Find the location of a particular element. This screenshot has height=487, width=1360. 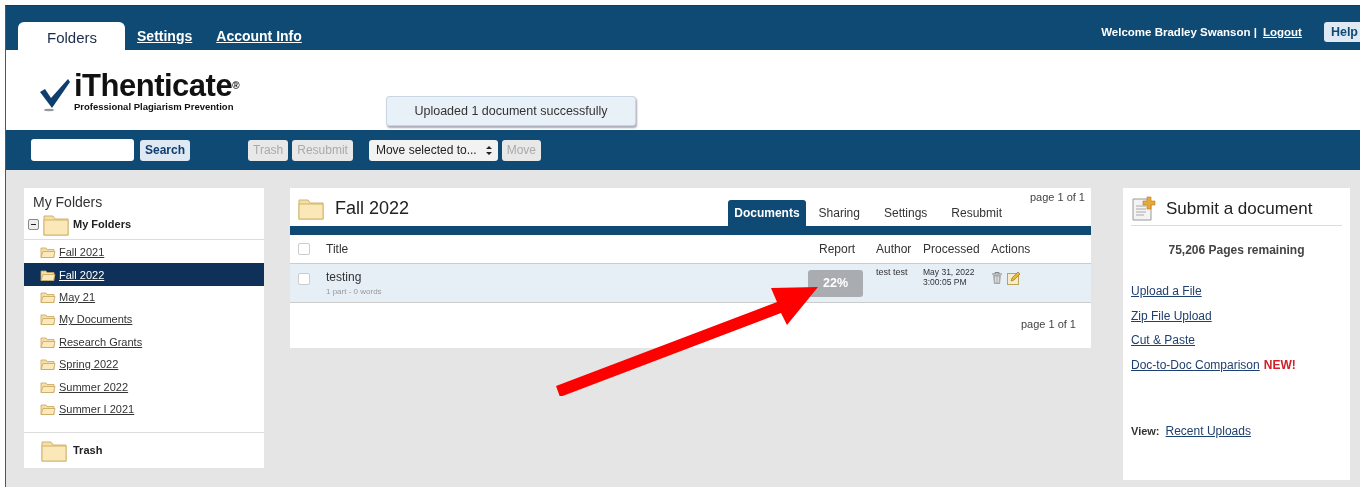

folder-item: Summer I 2021 is located at coordinates (144, 409).